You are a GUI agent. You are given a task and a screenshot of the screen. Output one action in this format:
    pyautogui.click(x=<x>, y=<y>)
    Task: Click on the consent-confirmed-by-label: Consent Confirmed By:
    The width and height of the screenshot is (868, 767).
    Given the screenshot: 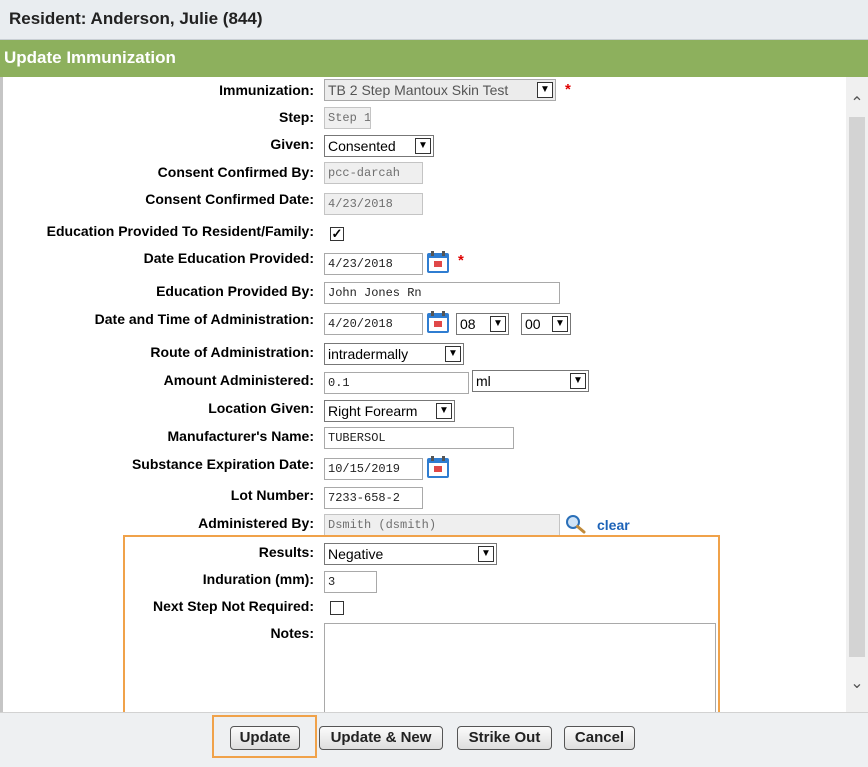 What is the action you would take?
    pyautogui.click(x=235, y=172)
    